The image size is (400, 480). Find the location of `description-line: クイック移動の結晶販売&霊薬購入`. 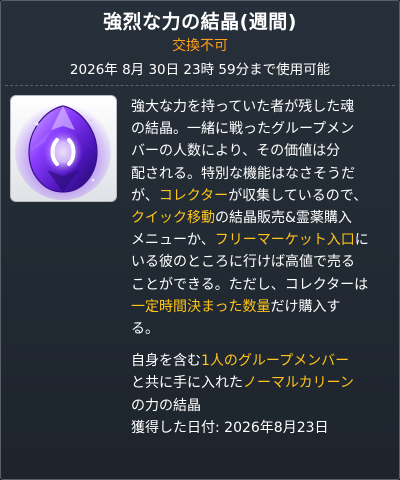

description-line: クイック移動の結晶販売&霊薬購入 is located at coordinates (241, 218).